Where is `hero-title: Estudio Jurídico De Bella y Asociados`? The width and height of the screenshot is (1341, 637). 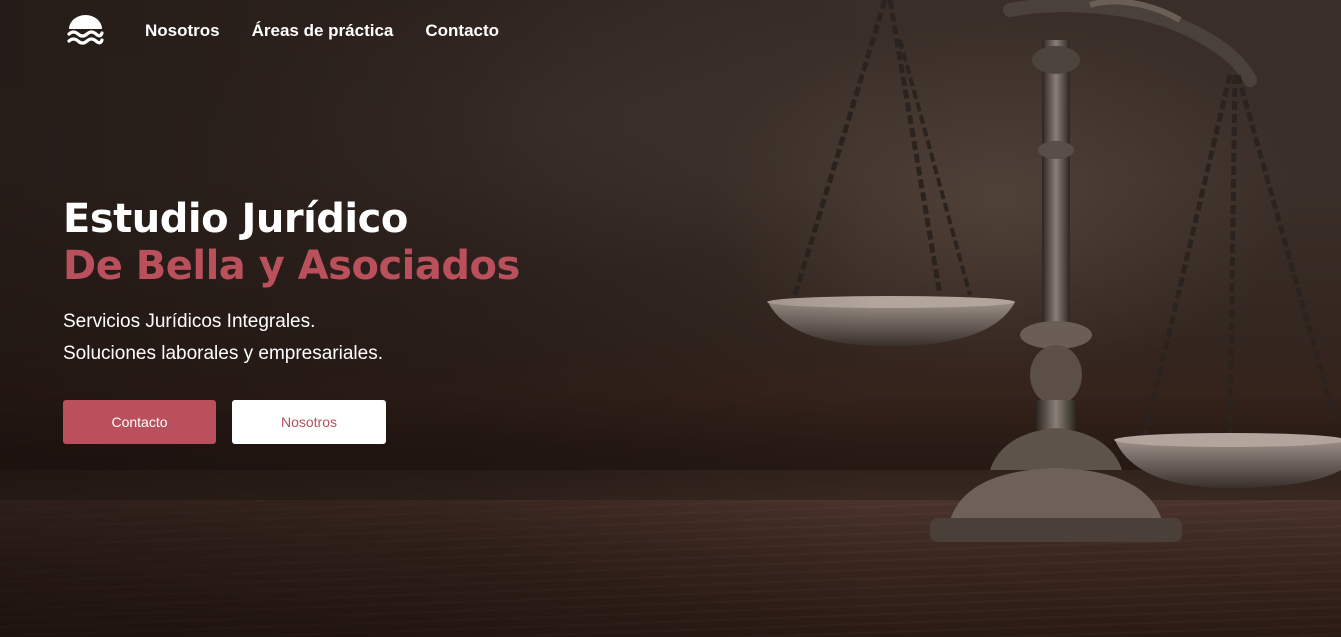
hero-title: Estudio Jurídico De Bella y Asociados is located at coordinates (291, 243).